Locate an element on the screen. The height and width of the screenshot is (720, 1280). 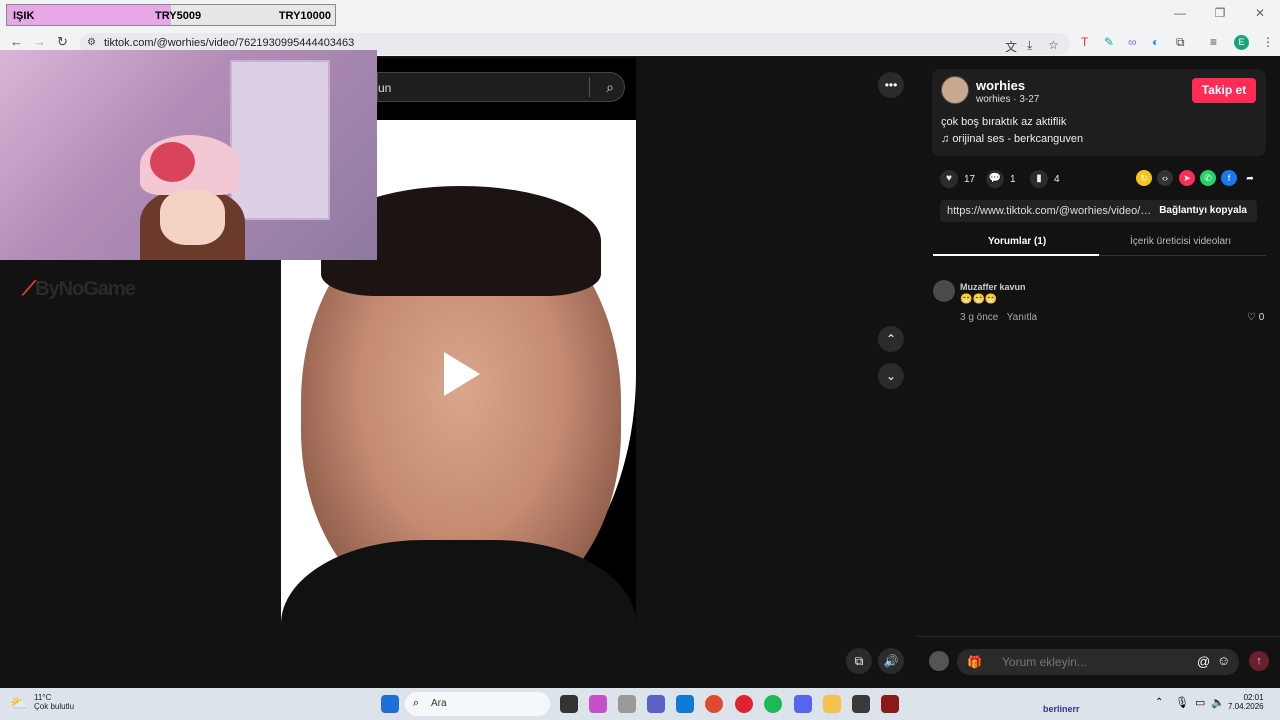
comment-like-count: 0 is located at coordinates (1261, 317).